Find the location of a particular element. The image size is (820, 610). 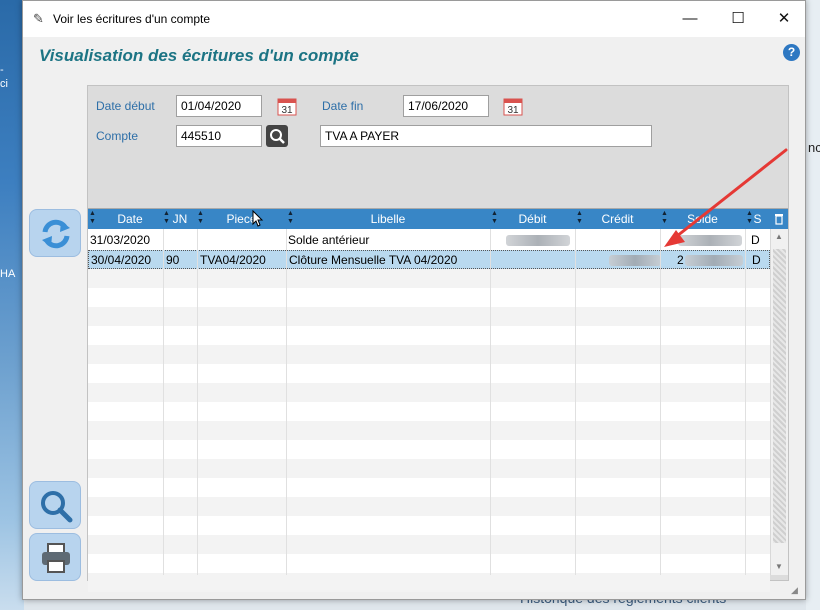

cell-jn is located at coordinates (180, 240).